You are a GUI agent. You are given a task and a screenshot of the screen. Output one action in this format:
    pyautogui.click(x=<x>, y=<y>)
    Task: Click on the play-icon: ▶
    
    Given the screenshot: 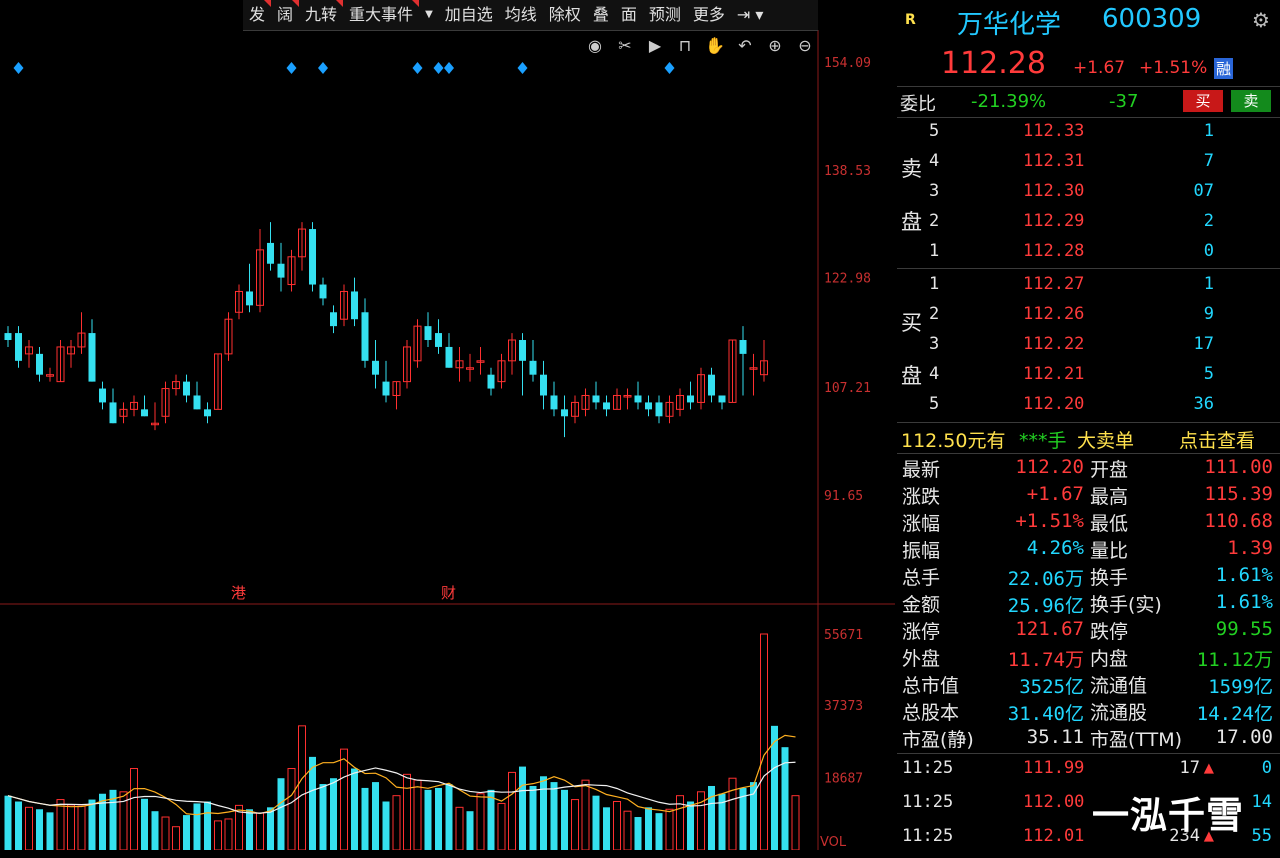 What is the action you would take?
    pyautogui.click(x=655, y=45)
    